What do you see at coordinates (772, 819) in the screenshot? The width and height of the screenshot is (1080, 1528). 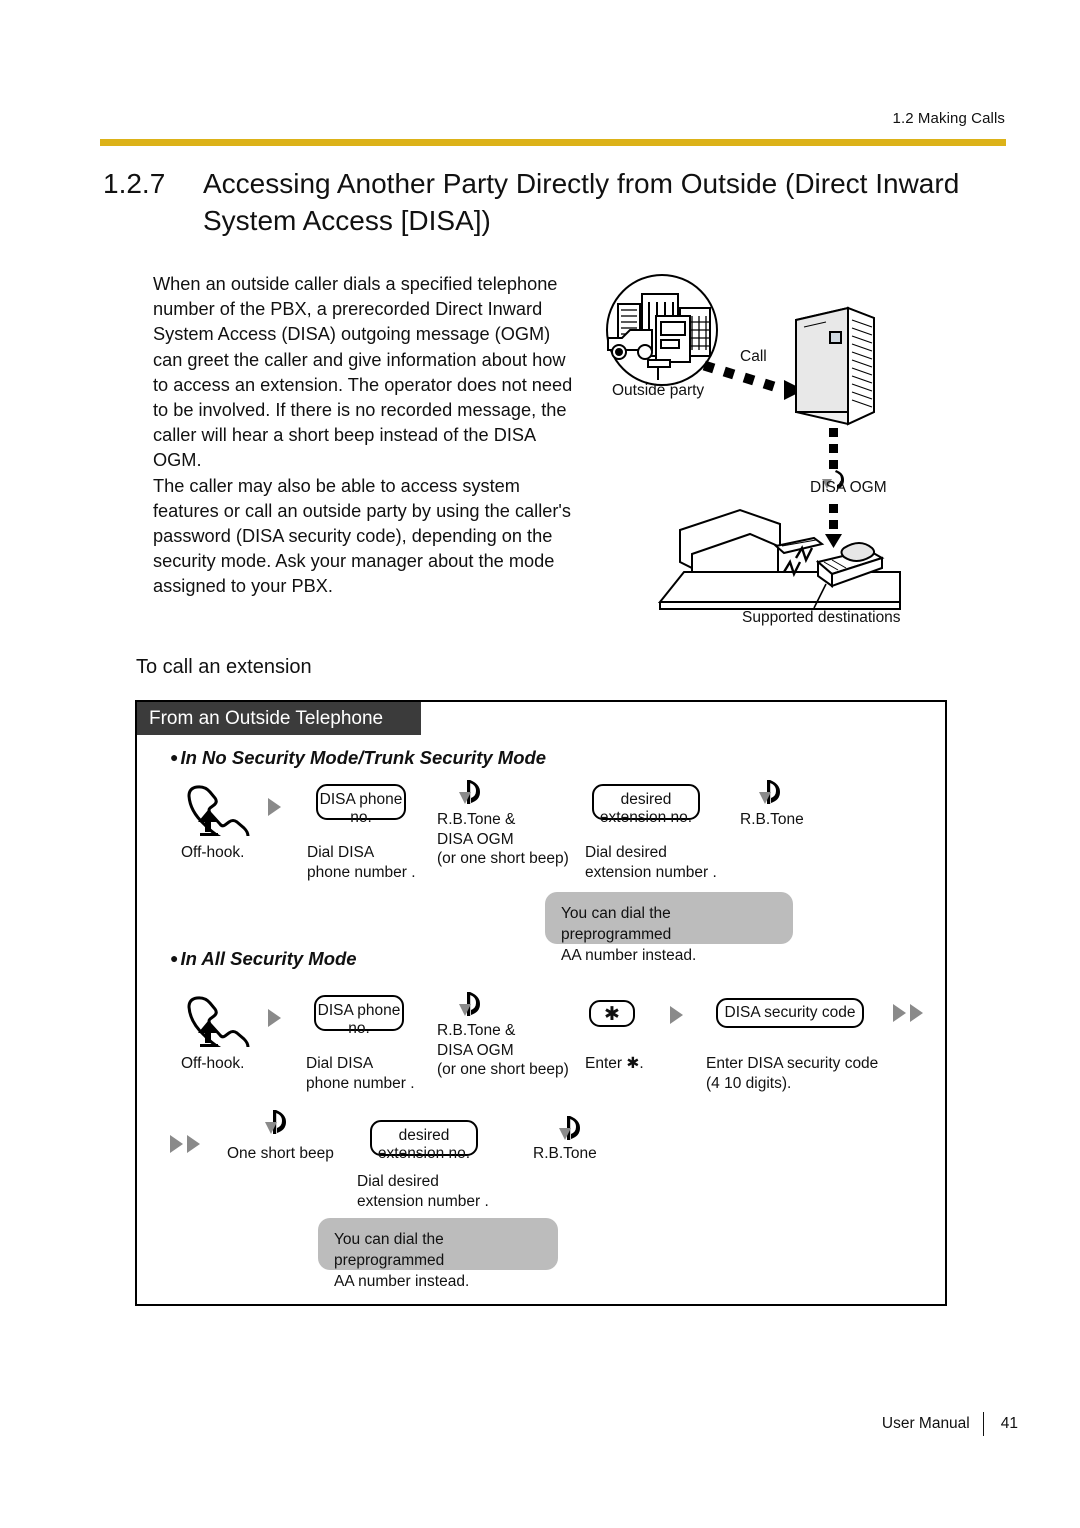 I see `step-caption-rbtone-1: R.B.Tone` at bounding box center [772, 819].